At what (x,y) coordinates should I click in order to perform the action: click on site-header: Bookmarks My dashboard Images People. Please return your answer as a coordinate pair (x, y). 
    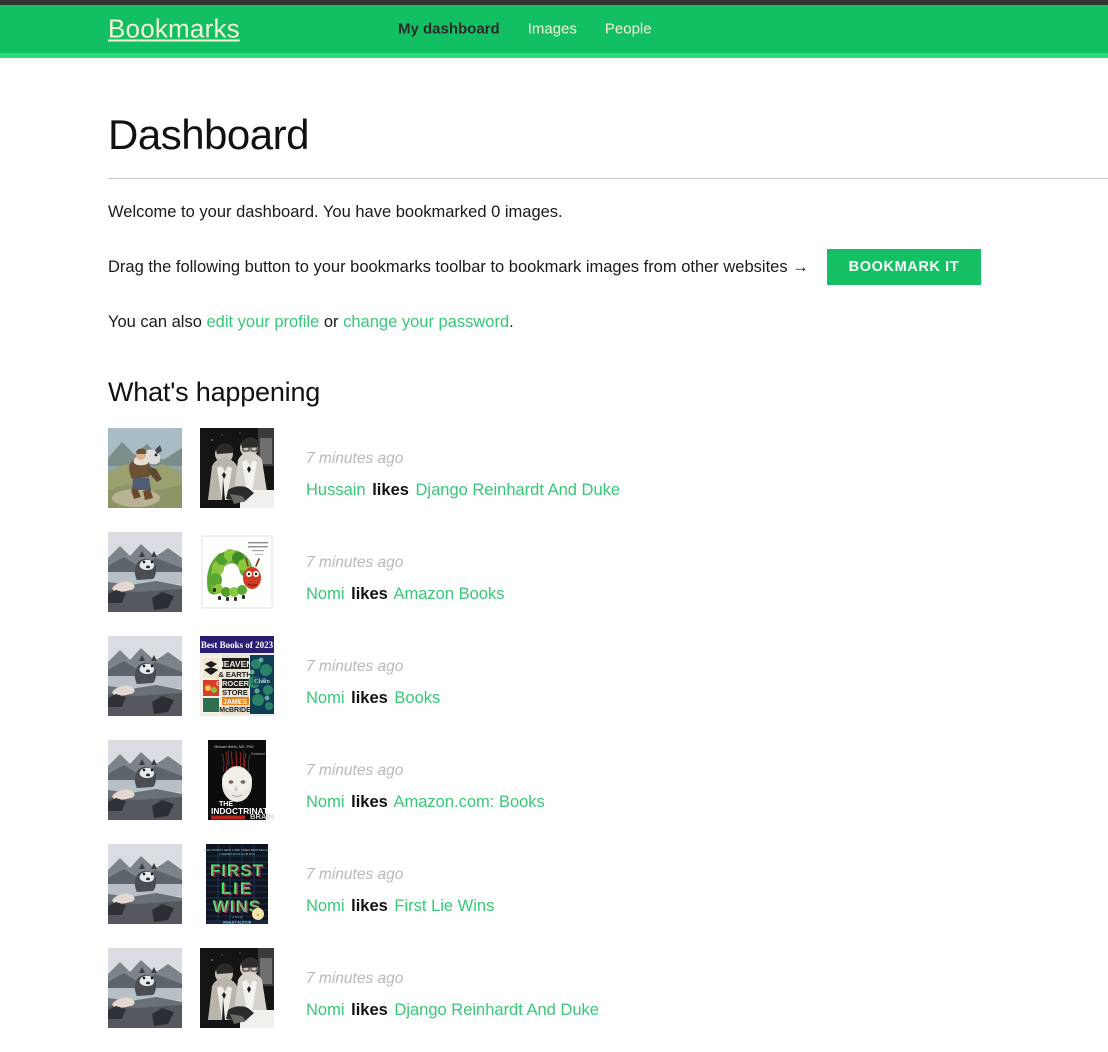
    Looking at the image, I should click on (554, 29).